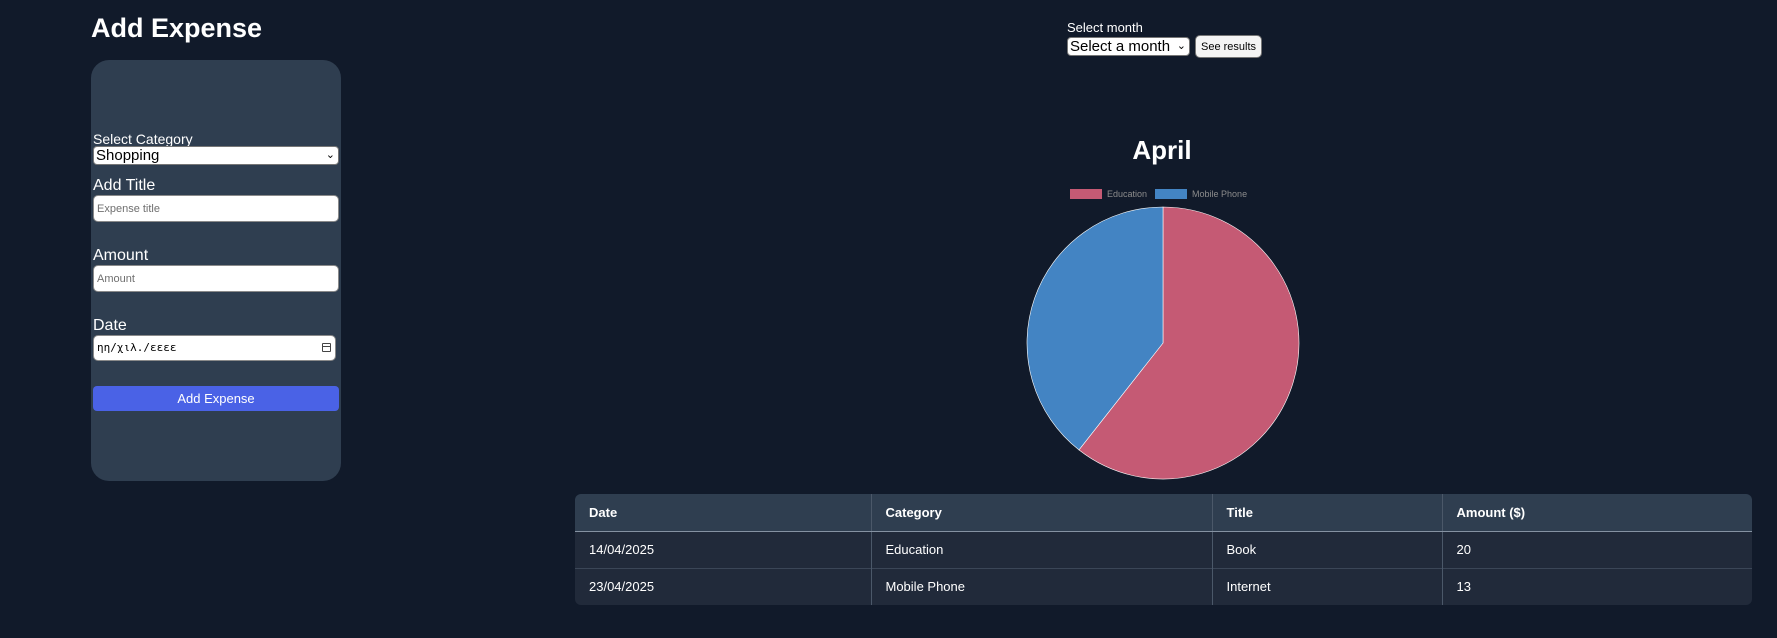 The width and height of the screenshot is (1777, 638). Describe the element at coordinates (143, 139) in the screenshot. I see `category-label: Select Category` at that location.